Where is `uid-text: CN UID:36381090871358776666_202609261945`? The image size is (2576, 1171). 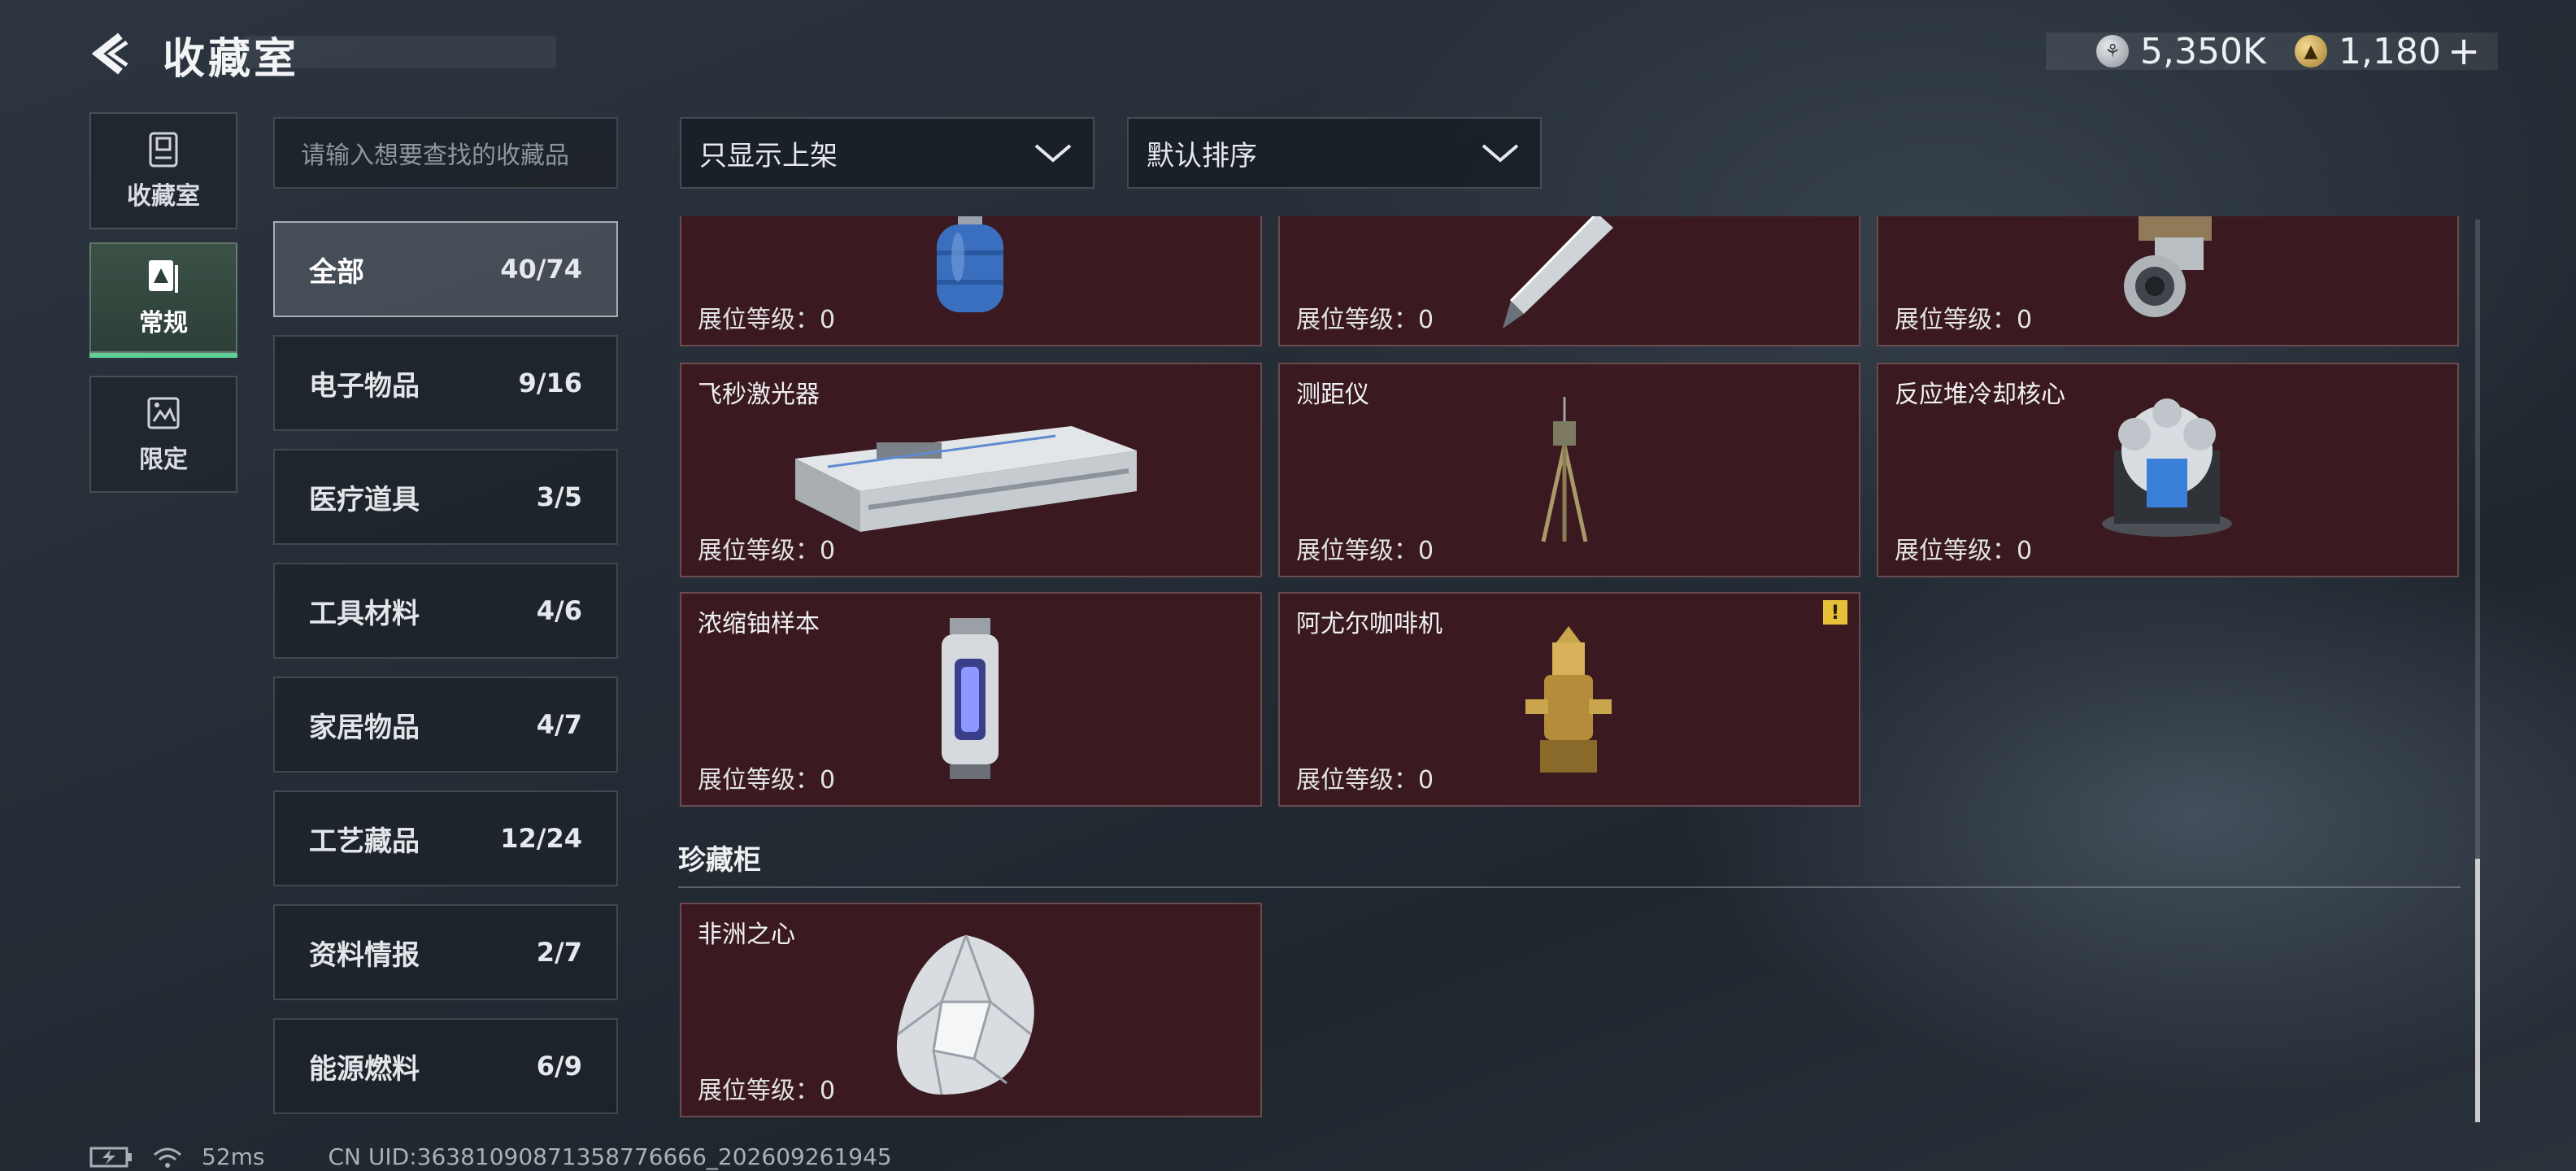 uid-text: CN UID:36381090871358776666_202609261945 is located at coordinates (610, 1156).